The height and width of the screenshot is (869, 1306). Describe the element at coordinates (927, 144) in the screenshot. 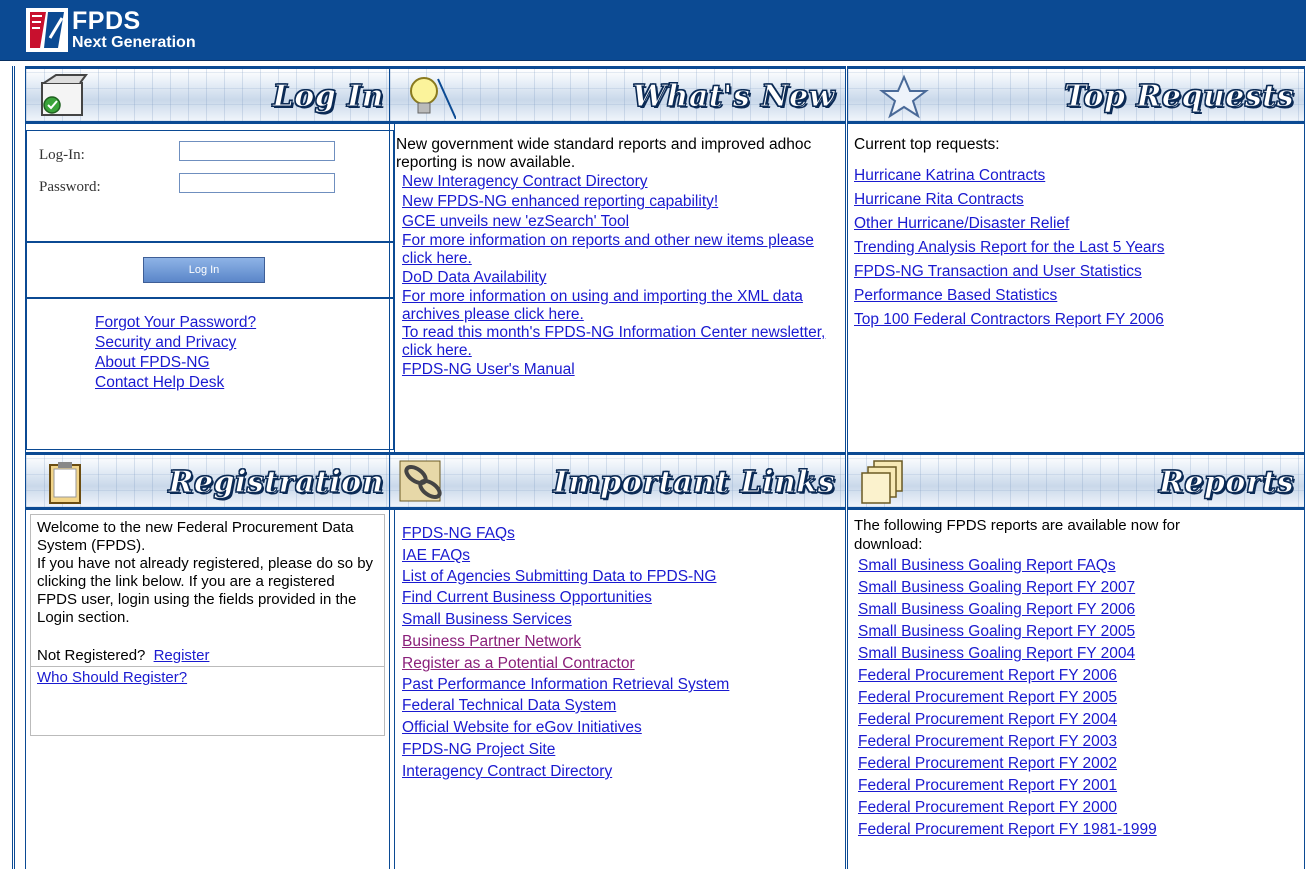

I see `top-requests-intro: Current top requests:` at that location.